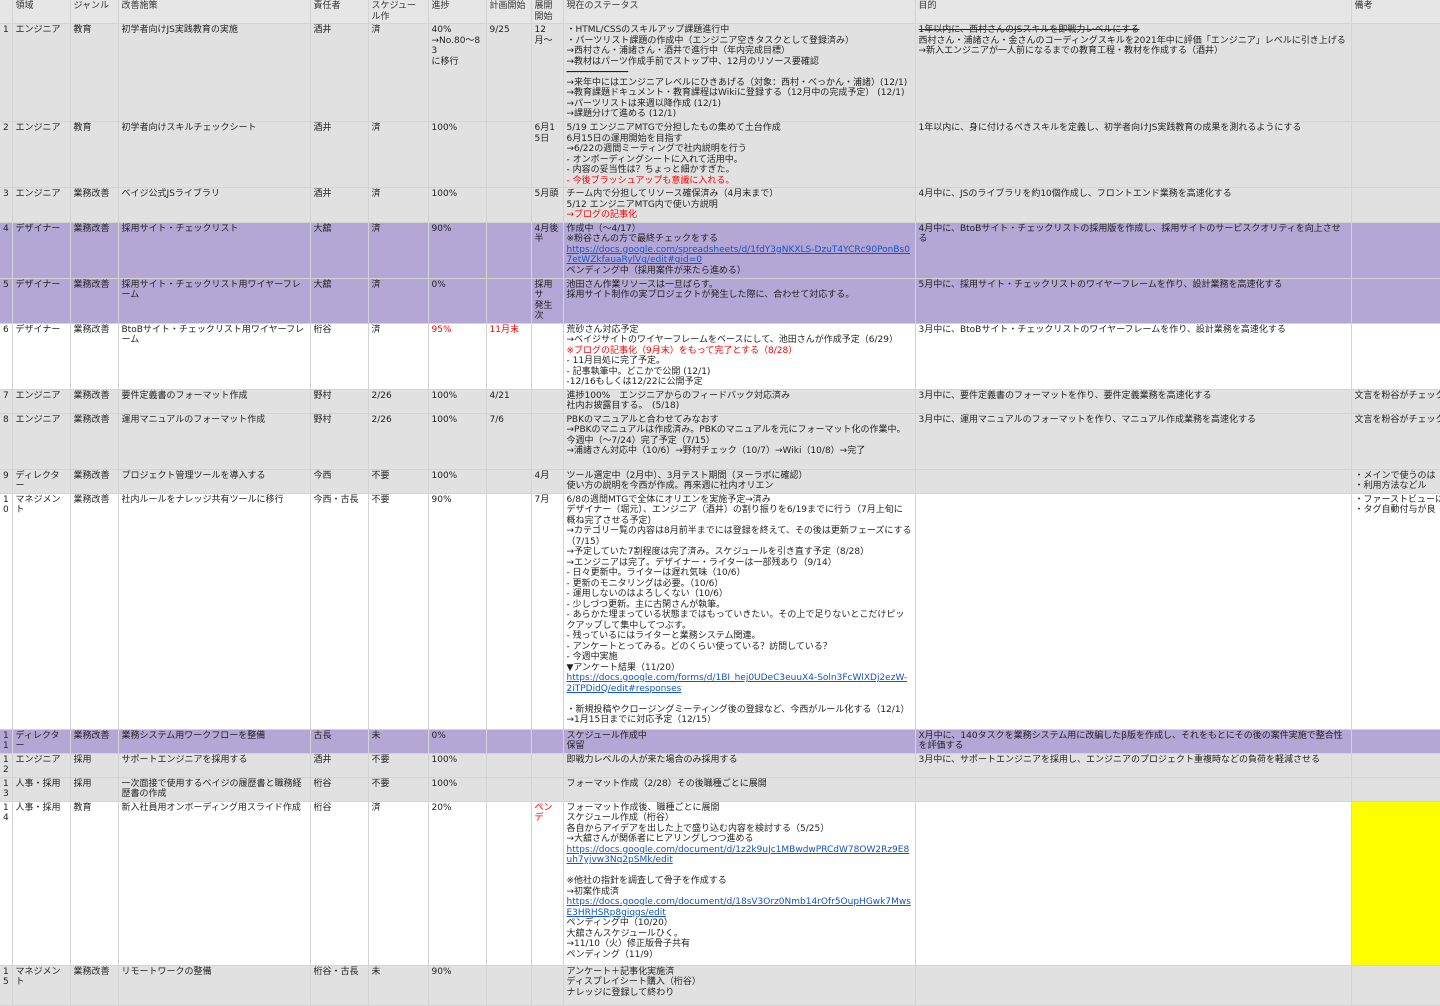  I want to click on header-cell: 改善施策, so click(214, 12).